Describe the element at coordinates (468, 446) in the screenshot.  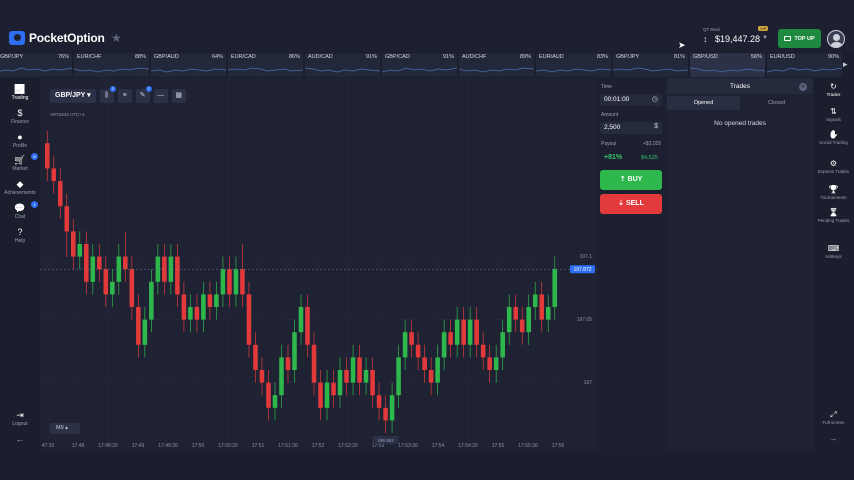
I see `x-tick-label: 17:54:30` at that location.